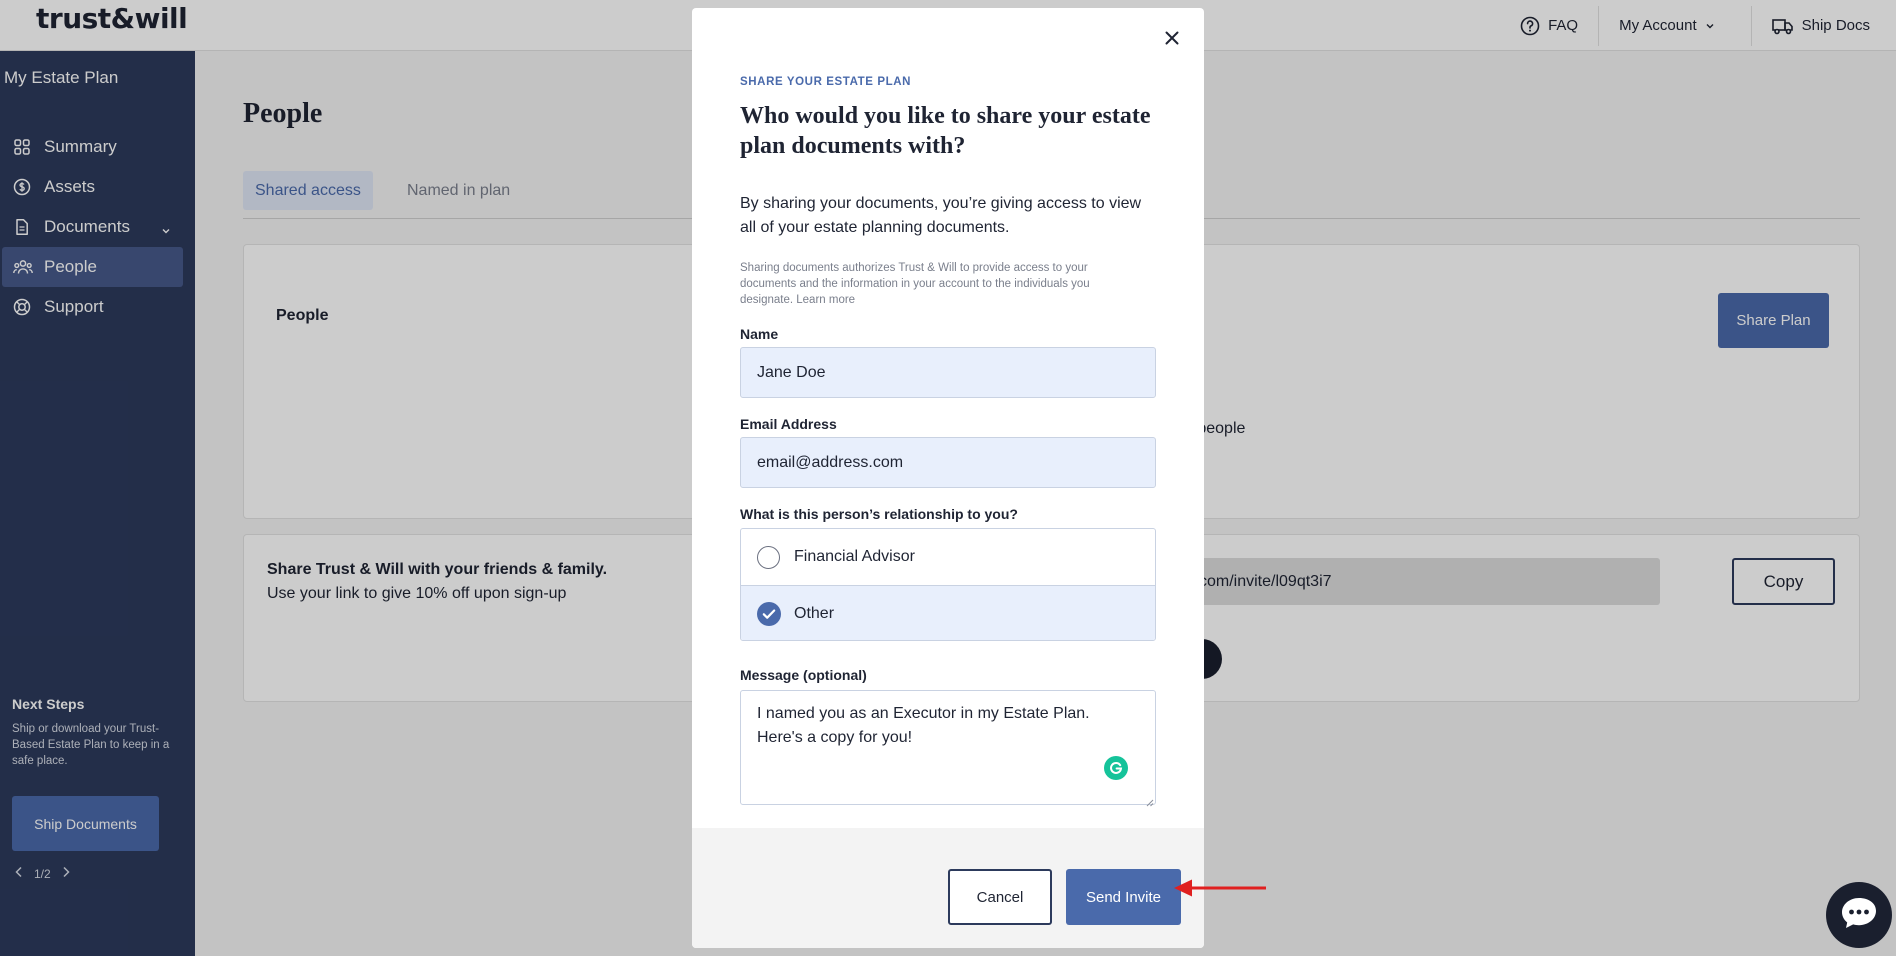 This screenshot has height=956, width=1896. I want to click on message-label: Message (optional), so click(803, 675).